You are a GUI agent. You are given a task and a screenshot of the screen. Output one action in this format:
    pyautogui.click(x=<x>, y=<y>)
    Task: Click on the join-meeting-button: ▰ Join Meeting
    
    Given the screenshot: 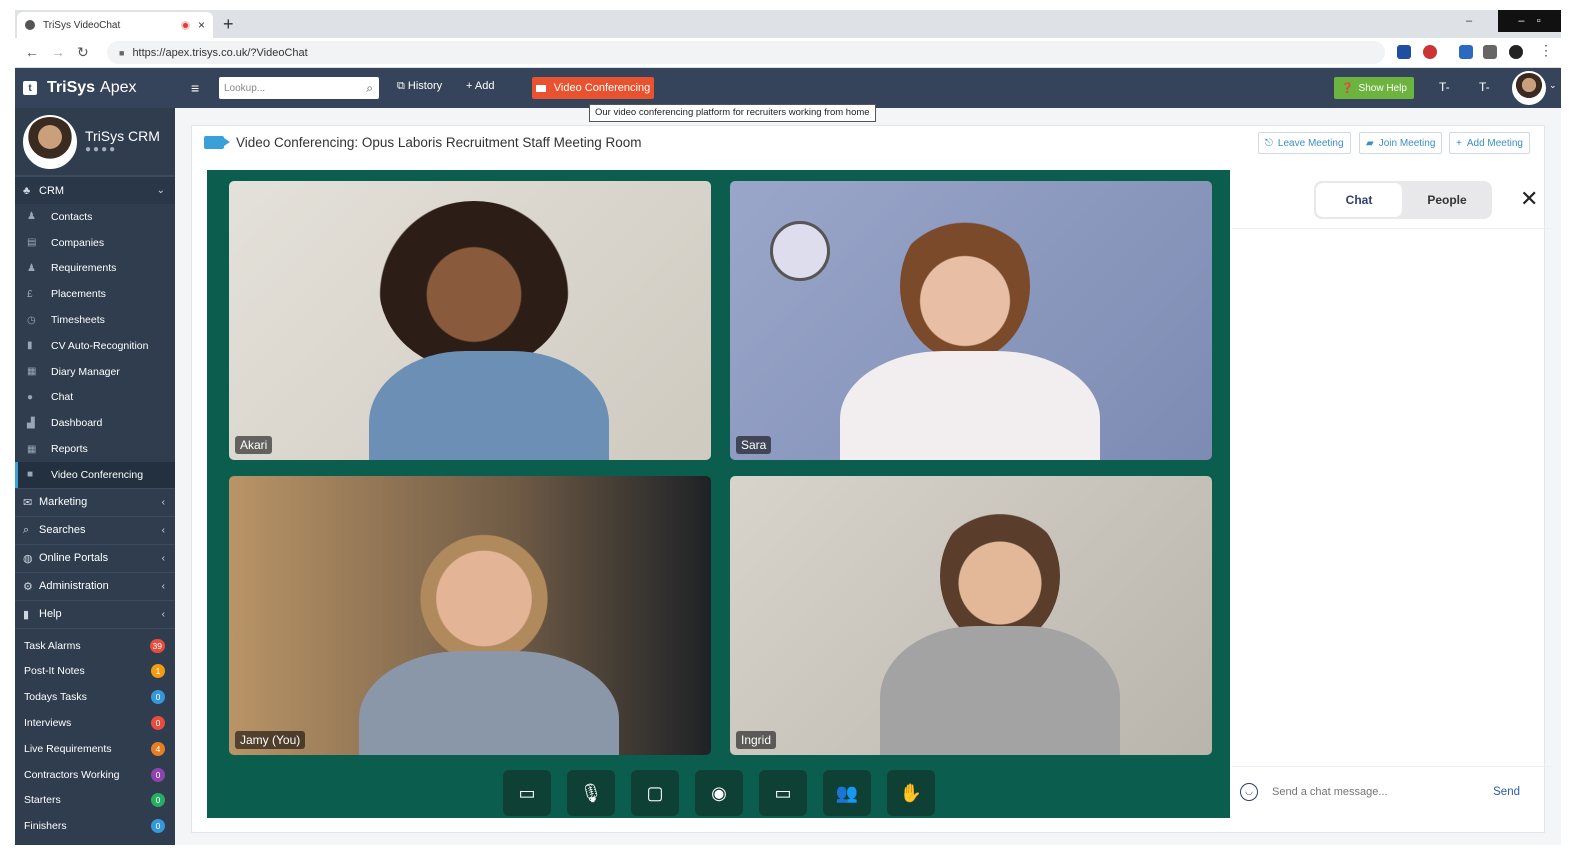 What is the action you would take?
    pyautogui.click(x=1401, y=143)
    